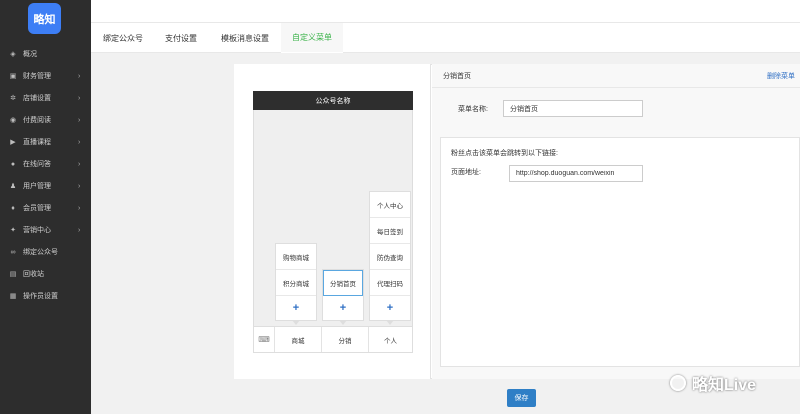  Describe the element at coordinates (781, 76) in the screenshot. I see `delete-menu-link: 删除菜单` at that location.